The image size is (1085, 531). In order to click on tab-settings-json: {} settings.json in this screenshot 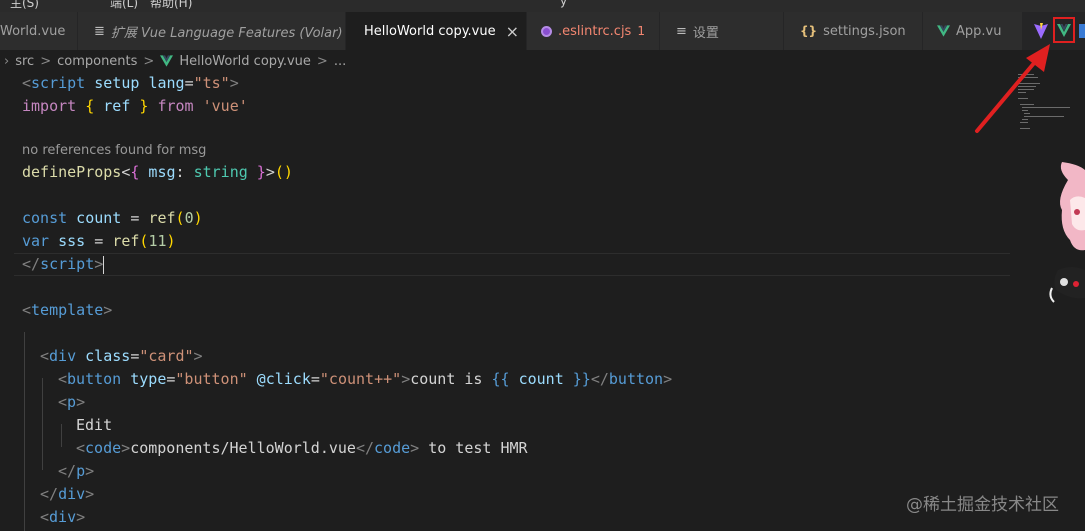, I will do `click(853, 31)`.